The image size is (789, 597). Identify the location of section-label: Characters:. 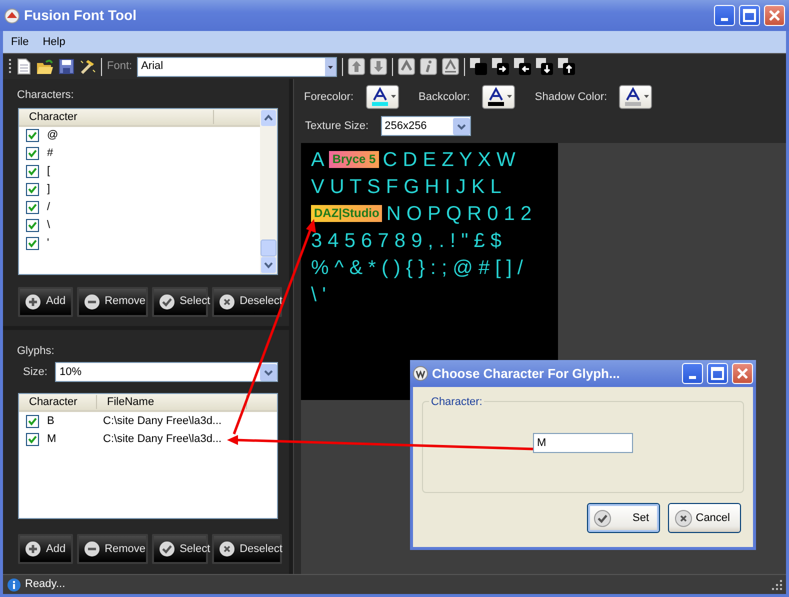
(45, 95).